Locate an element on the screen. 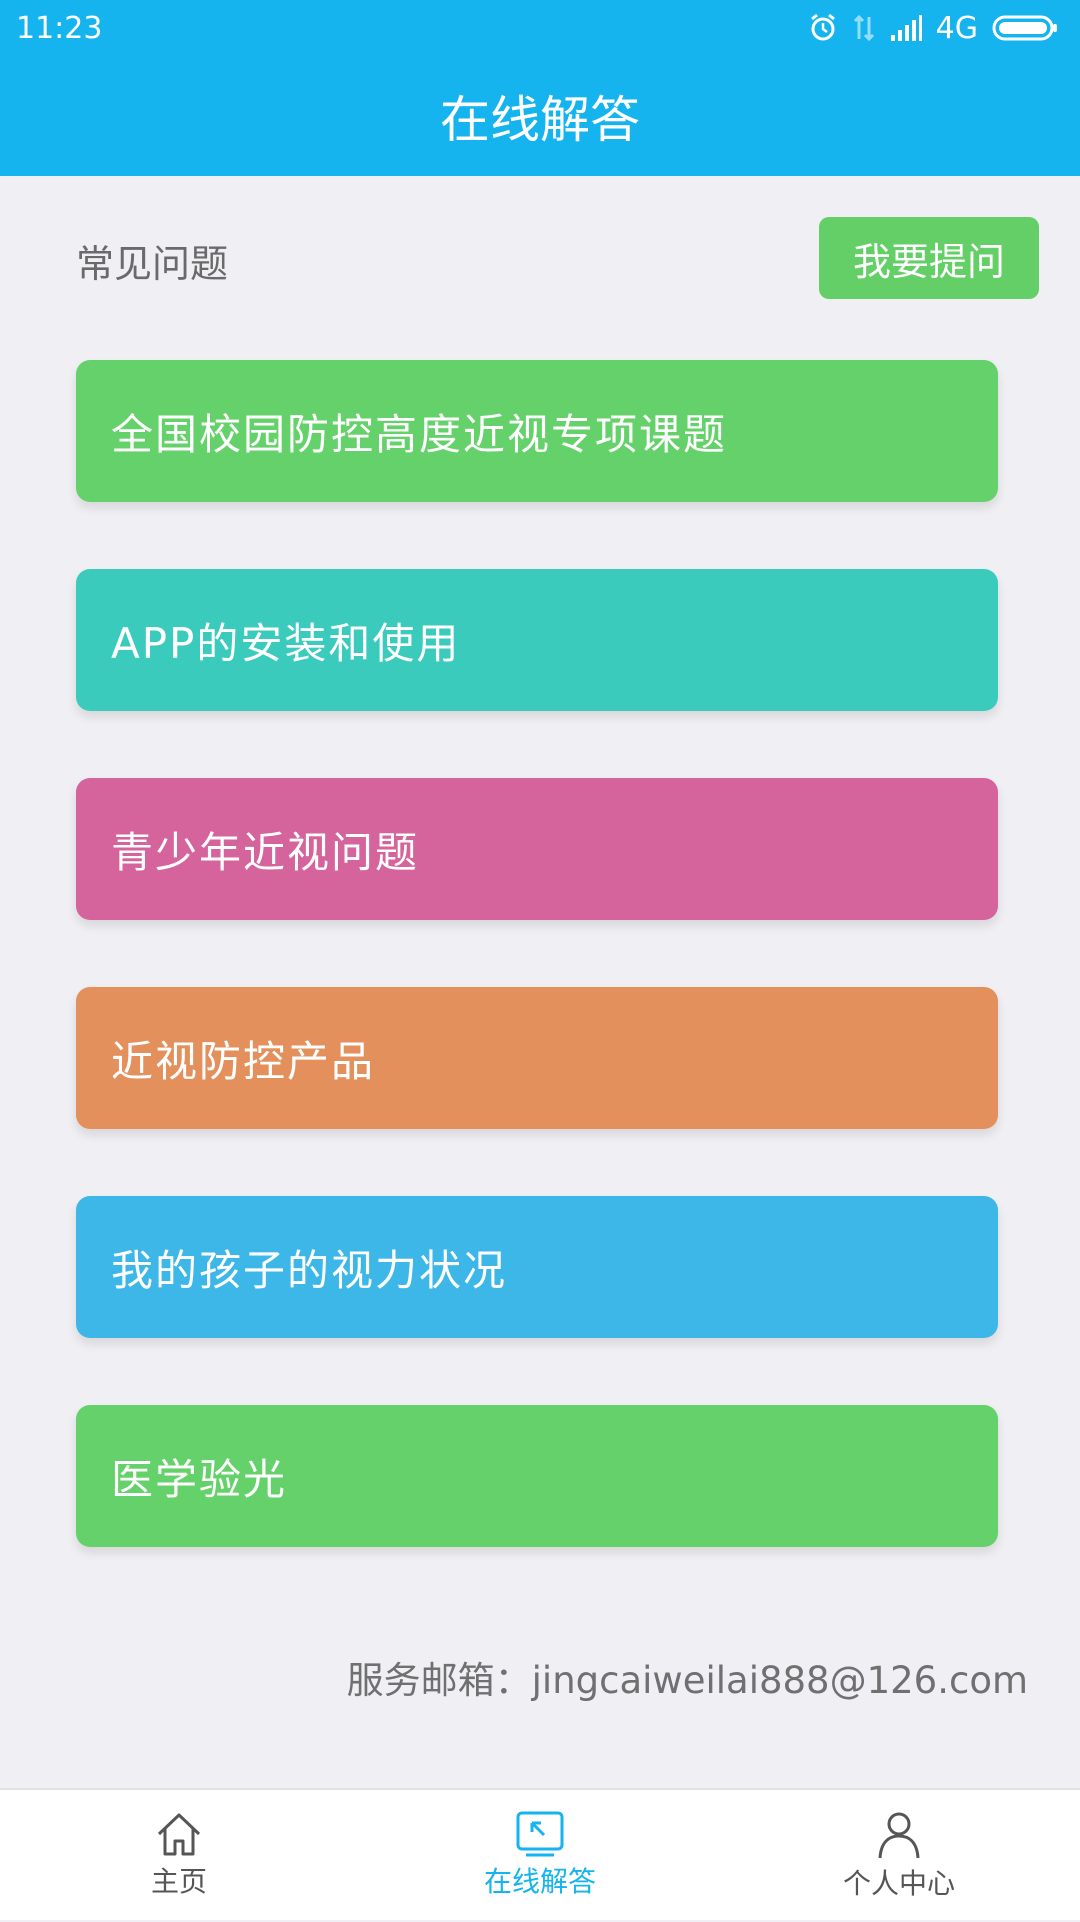 The image size is (1080, 1922). nav-item-profile: 个人中心 is located at coordinates (899, 1856).